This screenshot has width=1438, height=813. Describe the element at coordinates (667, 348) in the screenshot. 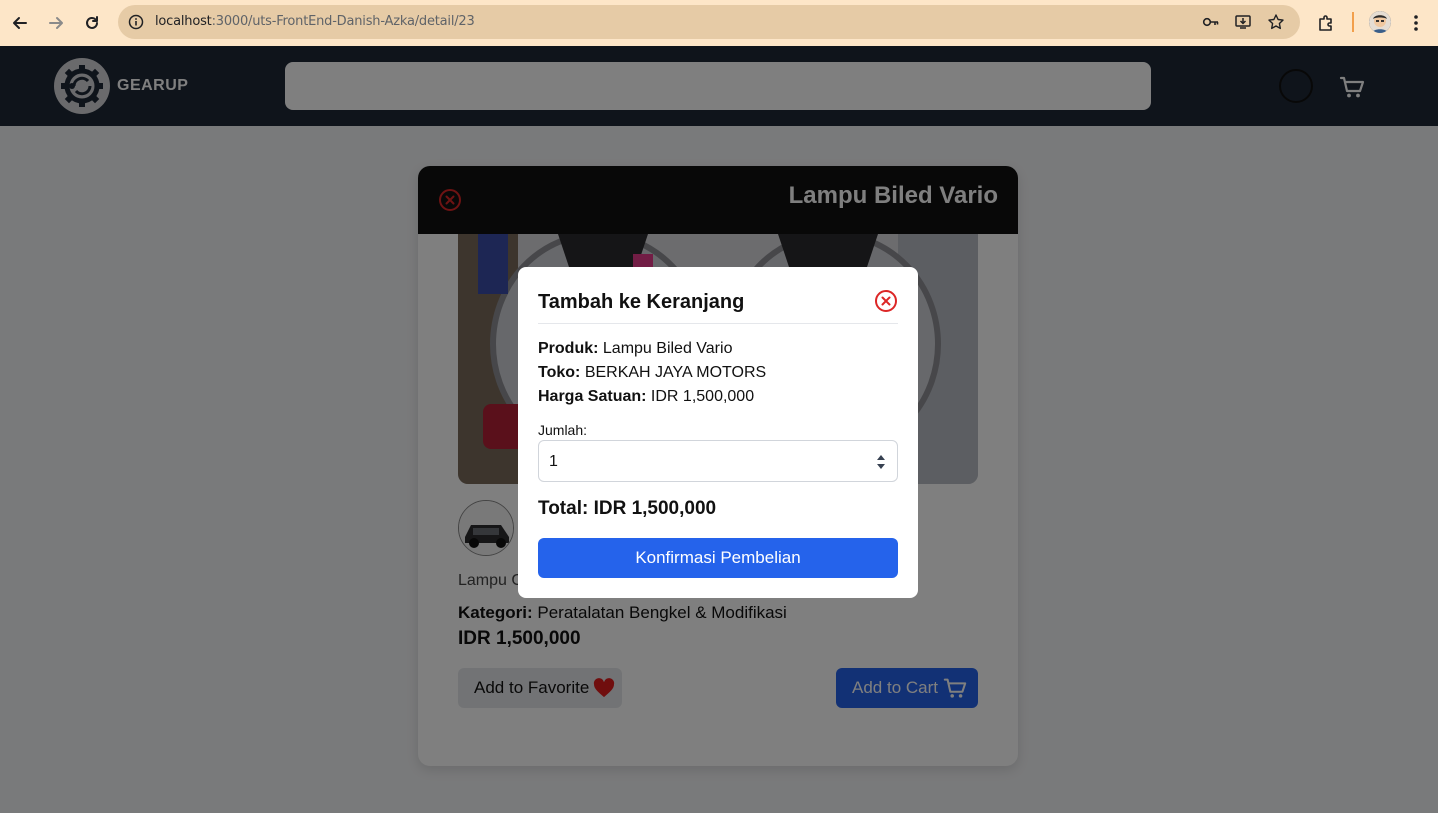

I see `product-value: Lampu Biled Vario` at that location.